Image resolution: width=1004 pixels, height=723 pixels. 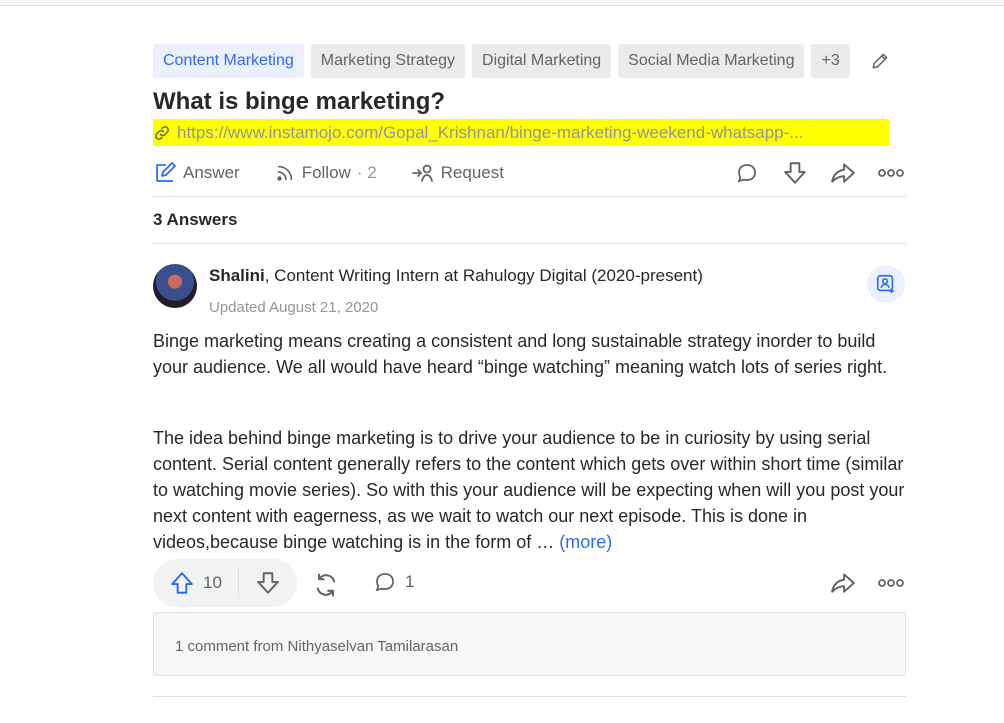 What do you see at coordinates (867, 583) in the screenshot?
I see `answer-secondary-actions` at bounding box center [867, 583].